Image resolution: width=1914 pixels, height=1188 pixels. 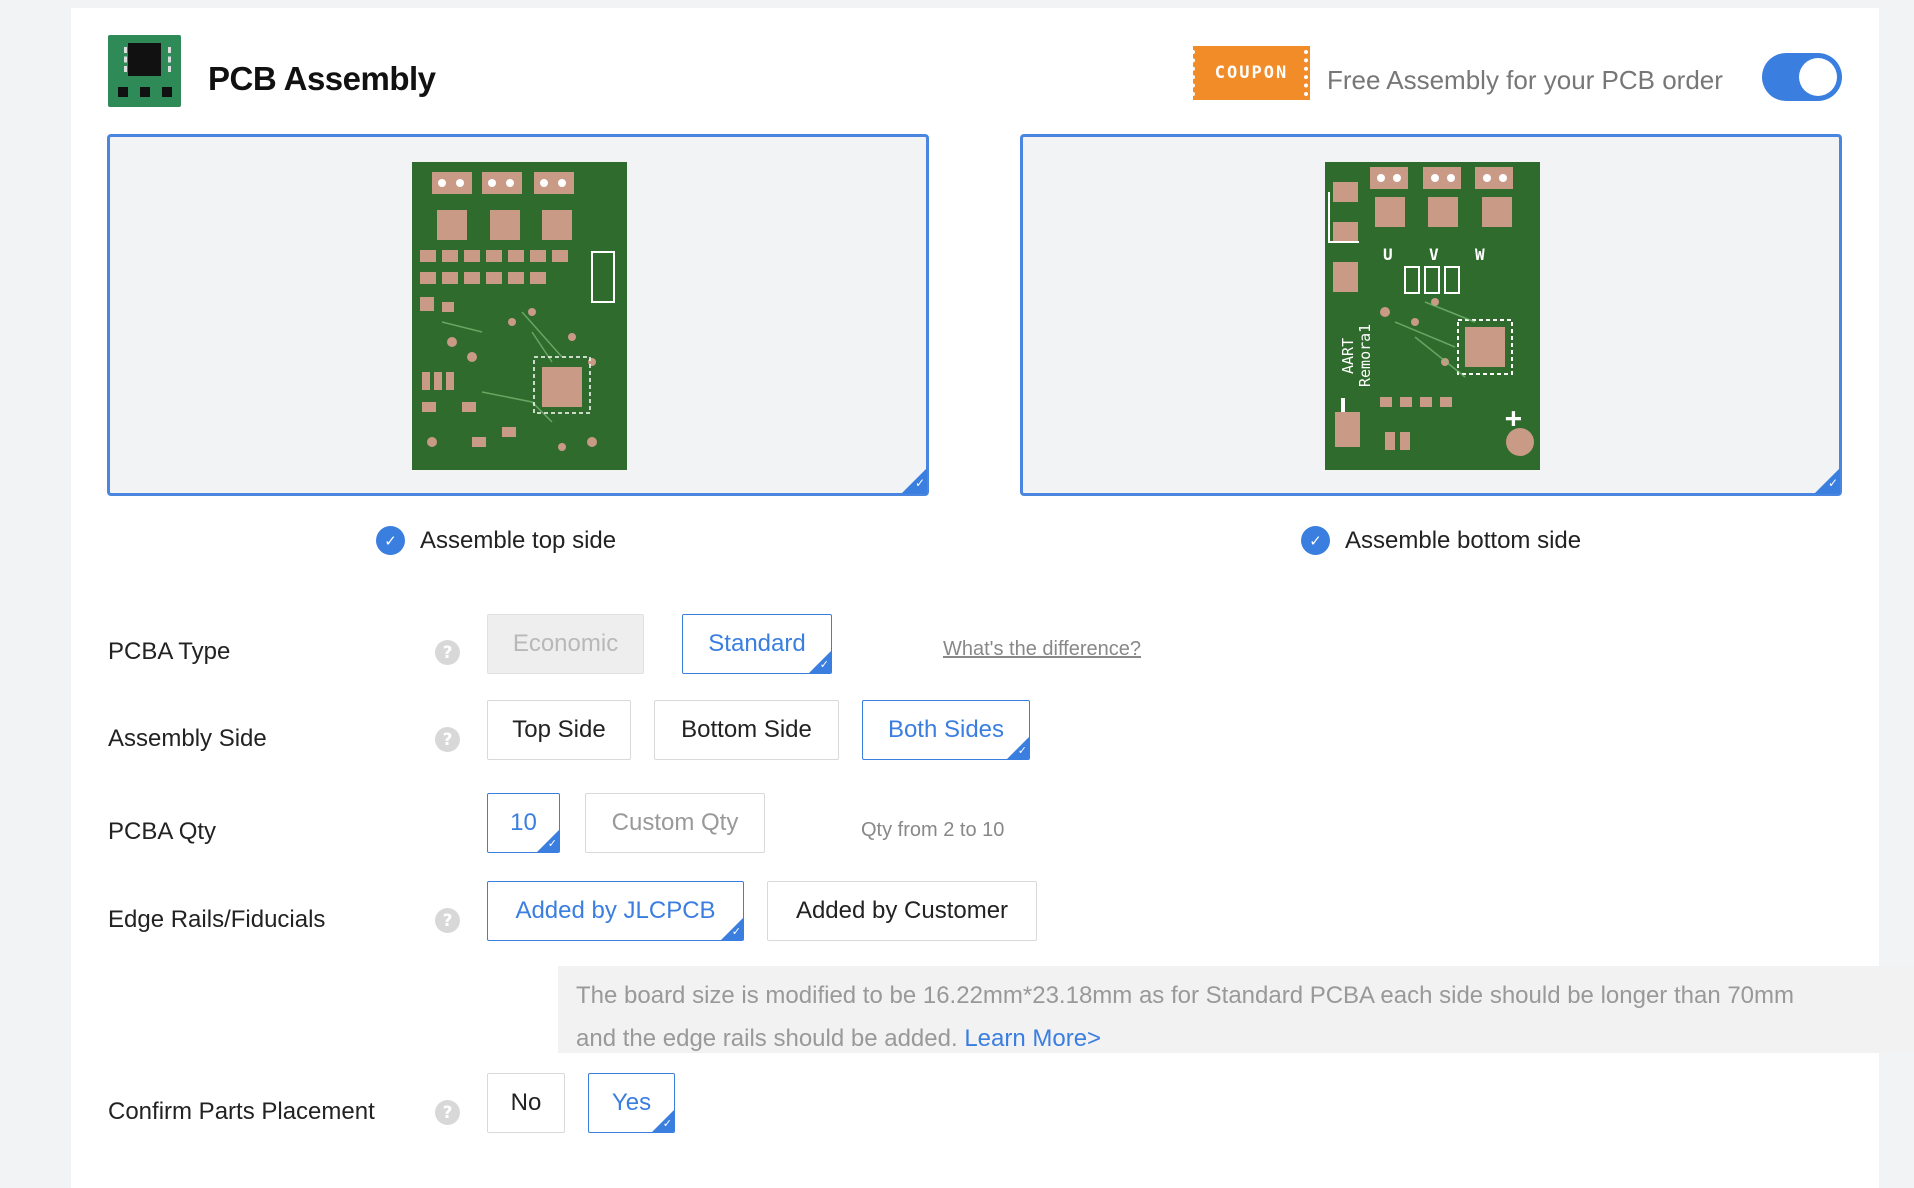 What do you see at coordinates (523, 823) in the screenshot?
I see `qty-option-10: 10` at bounding box center [523, 823].